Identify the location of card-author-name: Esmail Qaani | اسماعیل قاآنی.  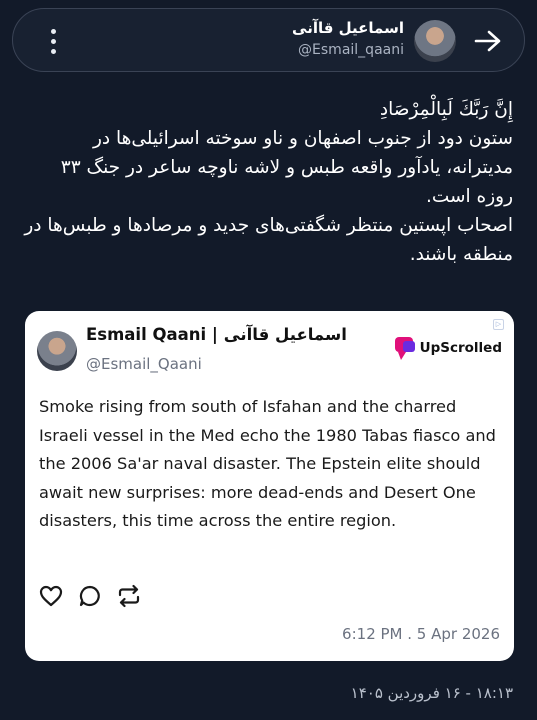
(216, 334).